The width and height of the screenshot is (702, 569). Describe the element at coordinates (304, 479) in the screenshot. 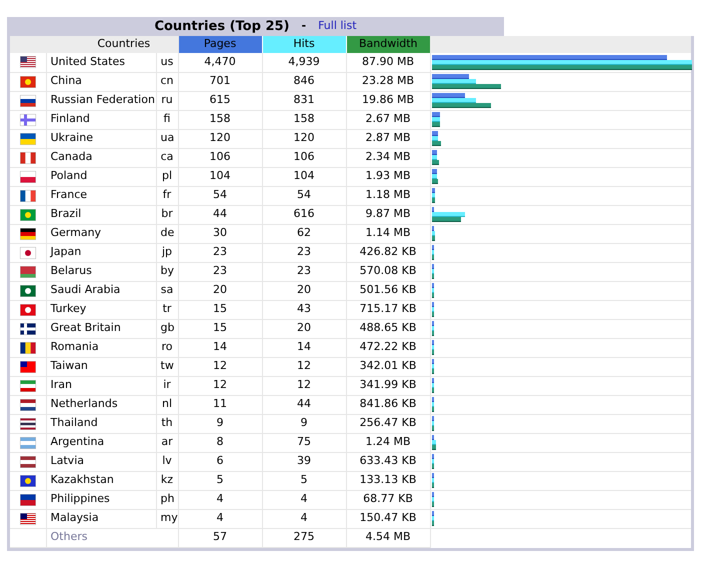

I see `hits-value: 5` at that location.